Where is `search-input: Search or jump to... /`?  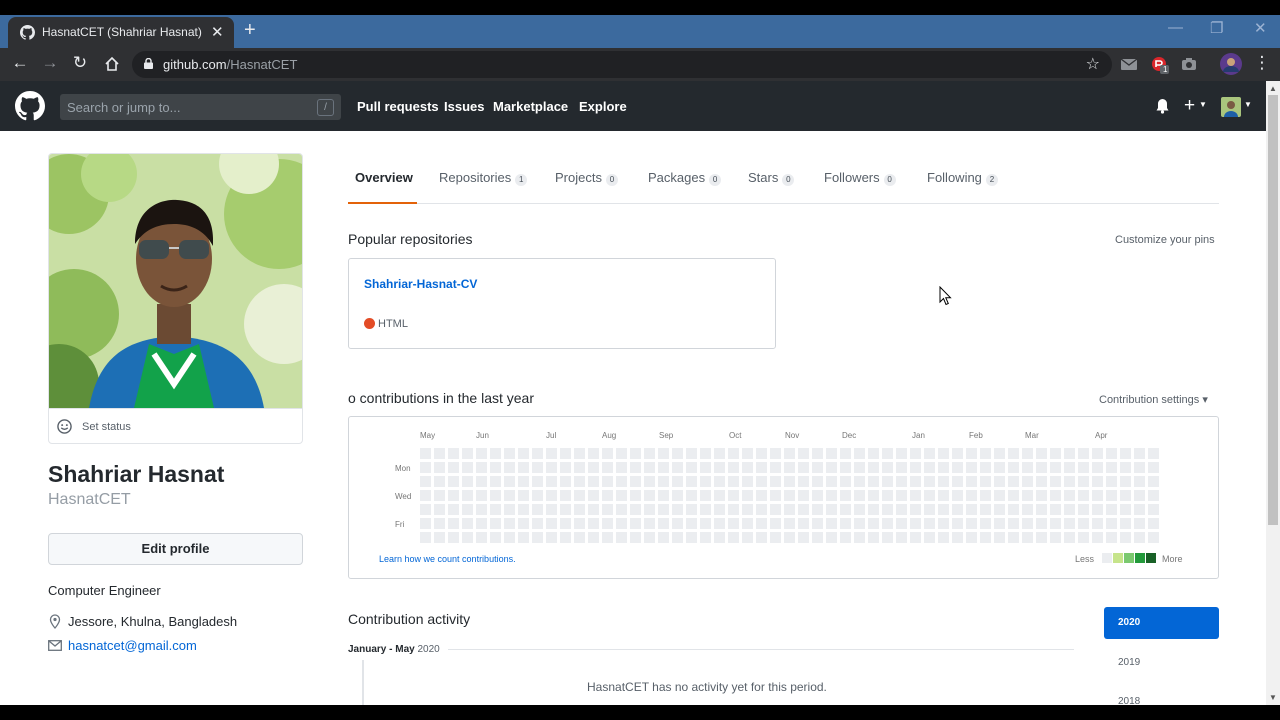 search-input: Search or jump to... / is located at coordinates (200, 107).